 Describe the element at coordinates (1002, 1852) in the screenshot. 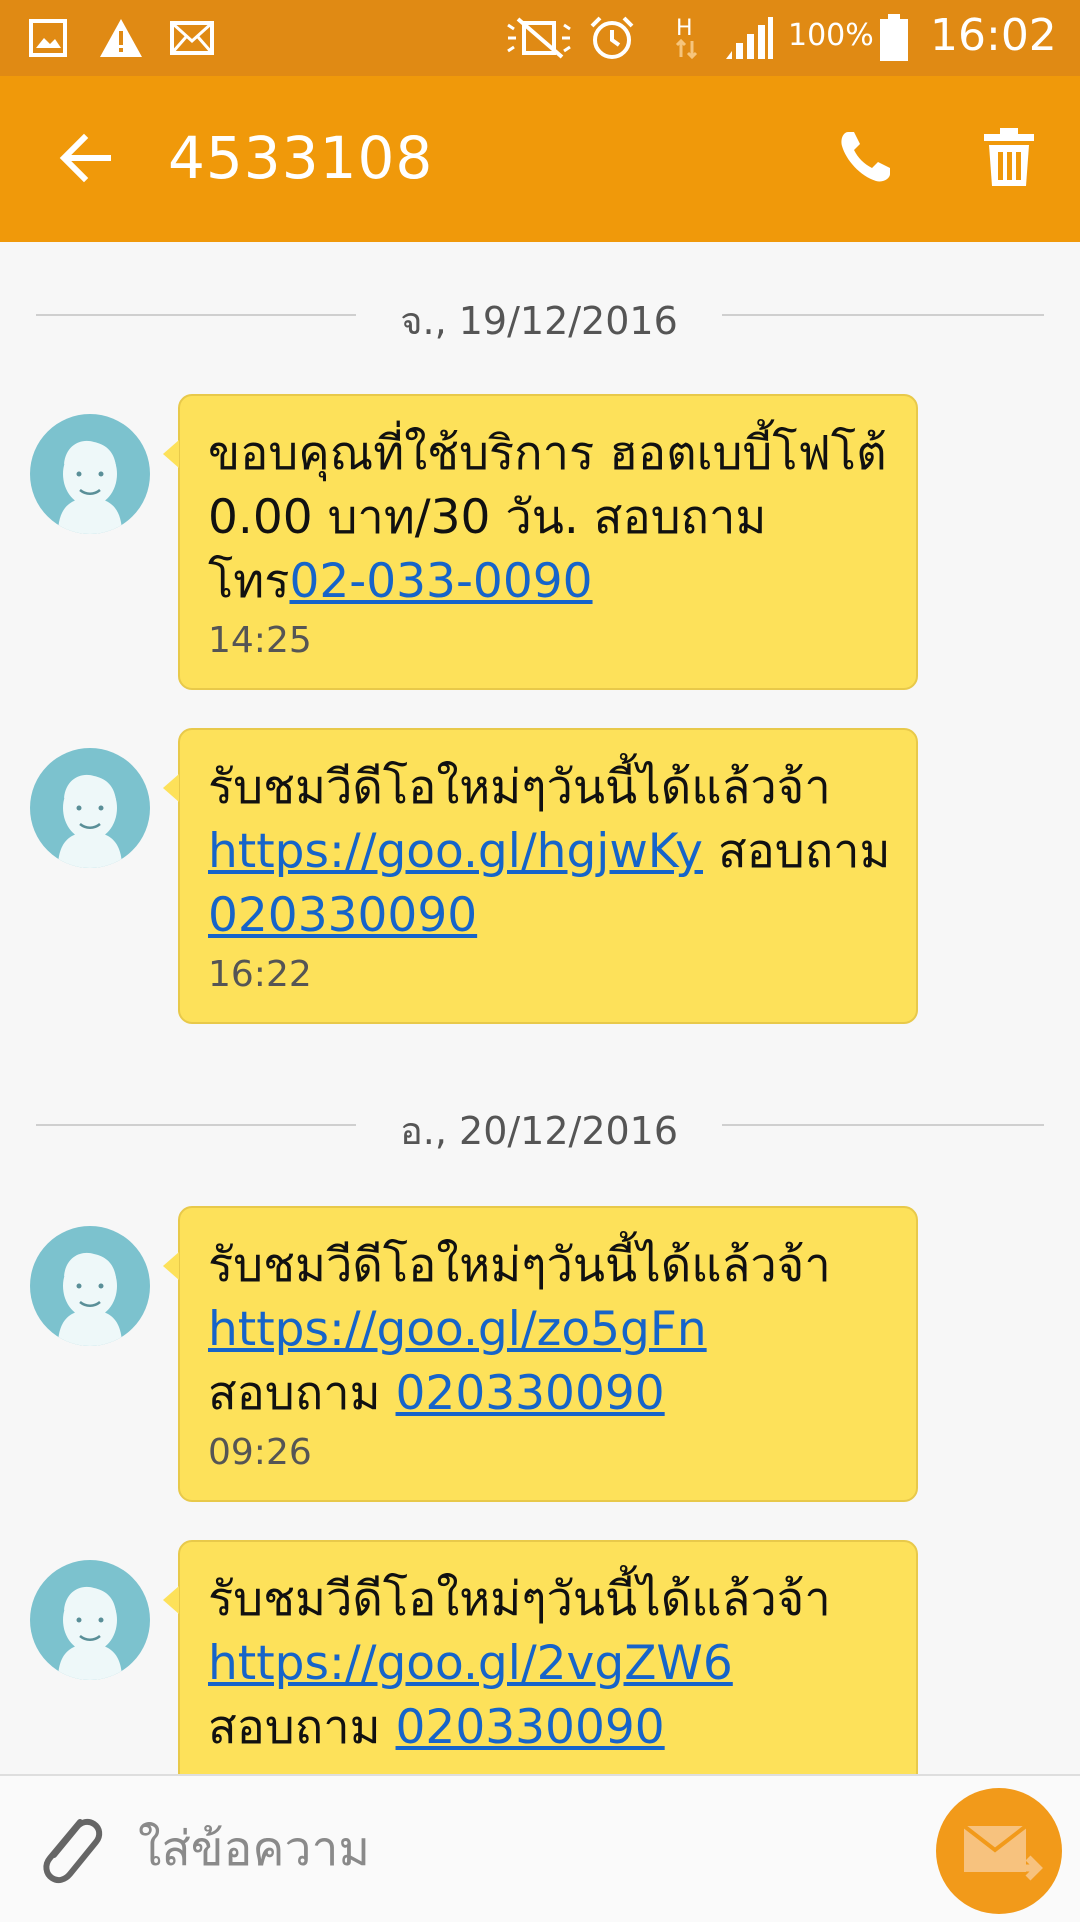

I see `send-mail-icon` at that location.